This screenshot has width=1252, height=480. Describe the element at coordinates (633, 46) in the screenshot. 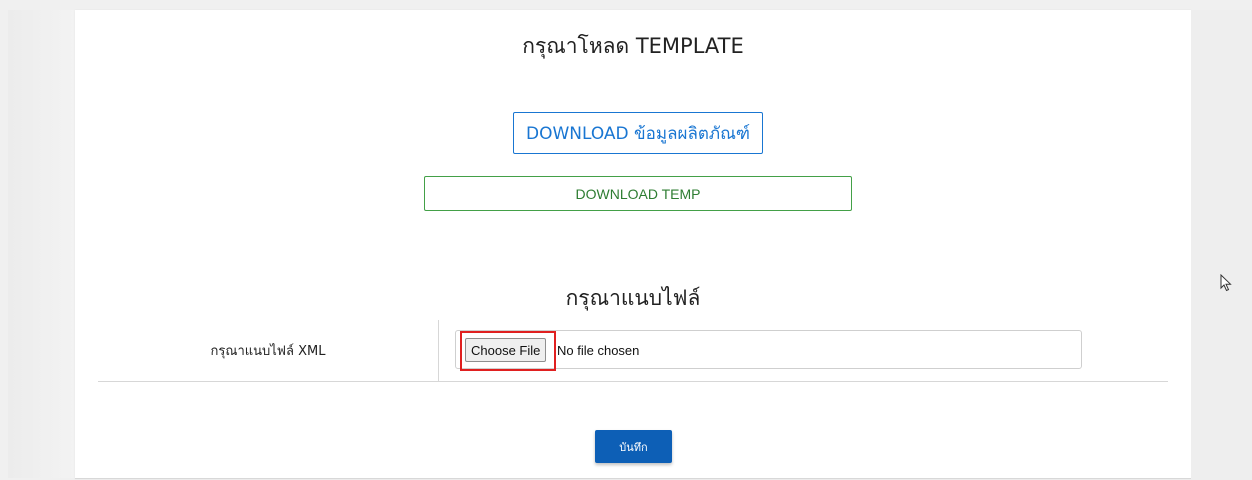

I see `page-title: กรุณาโหลด TEMPLATE` at that location.